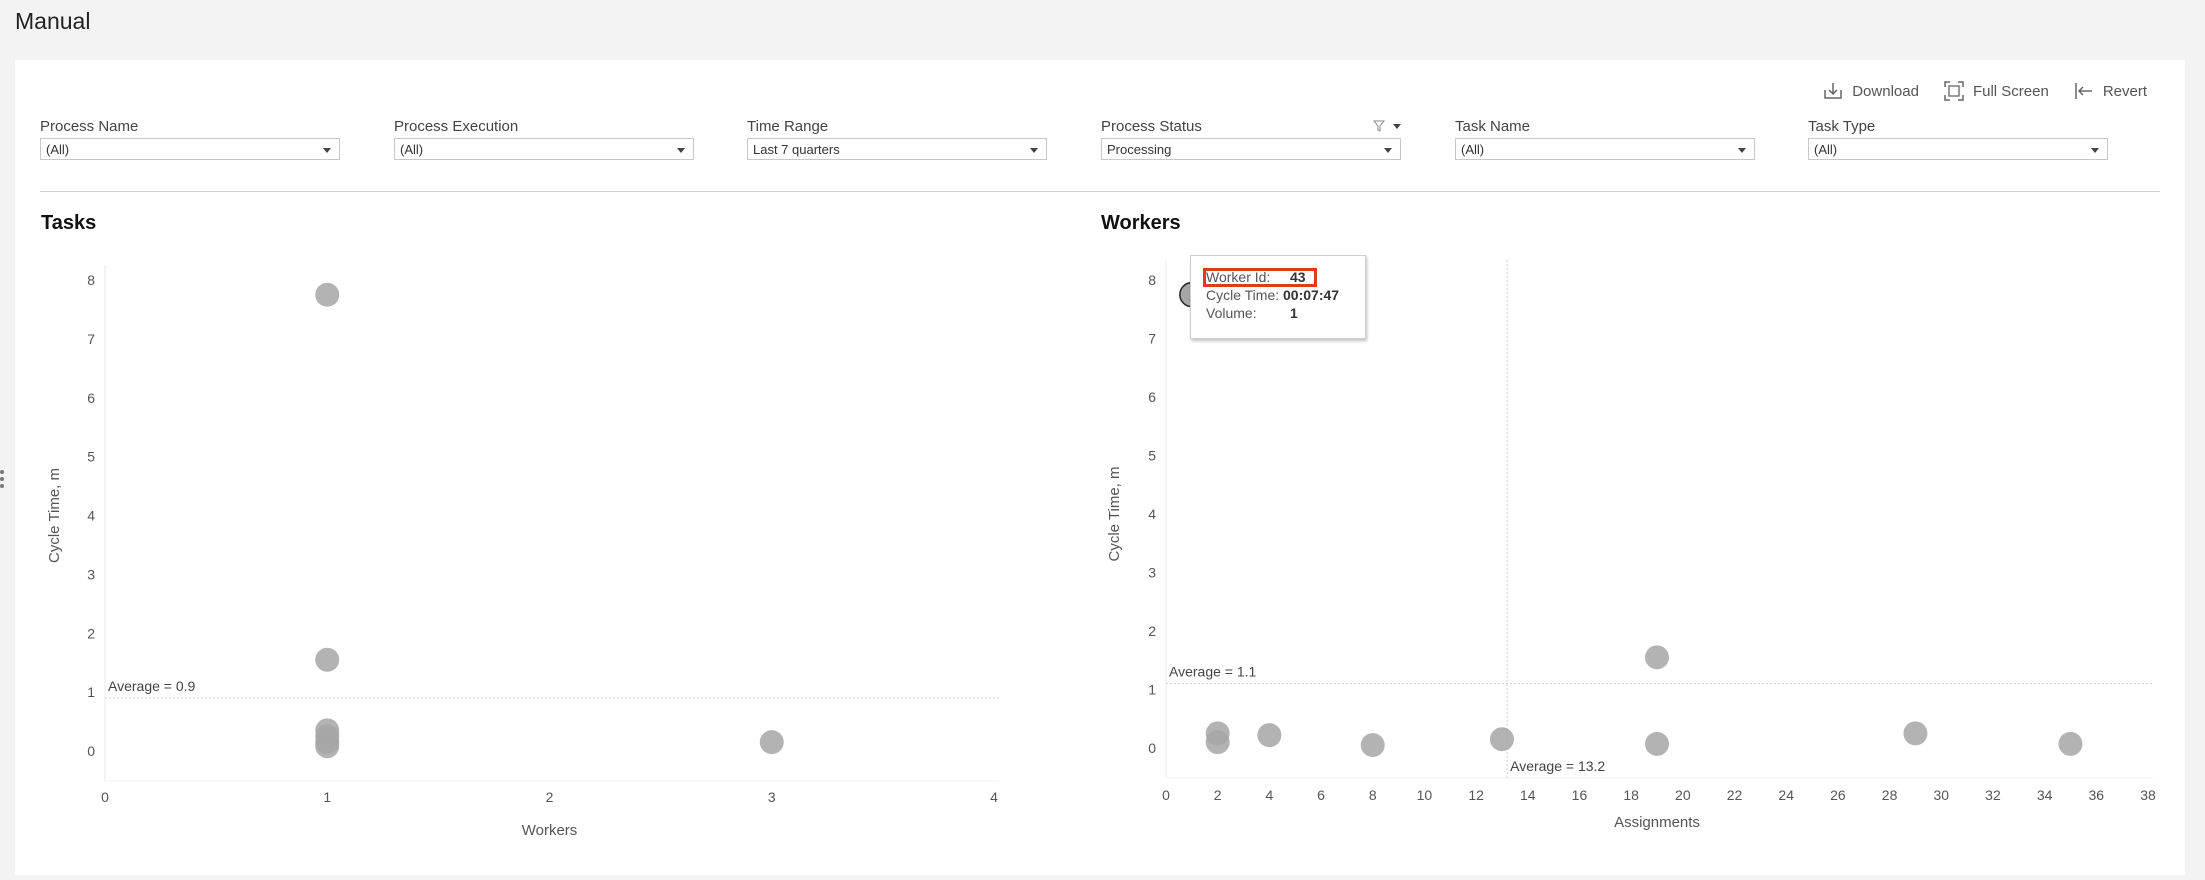  I want to click on x-tick-label: 10, so click(1425, 795).